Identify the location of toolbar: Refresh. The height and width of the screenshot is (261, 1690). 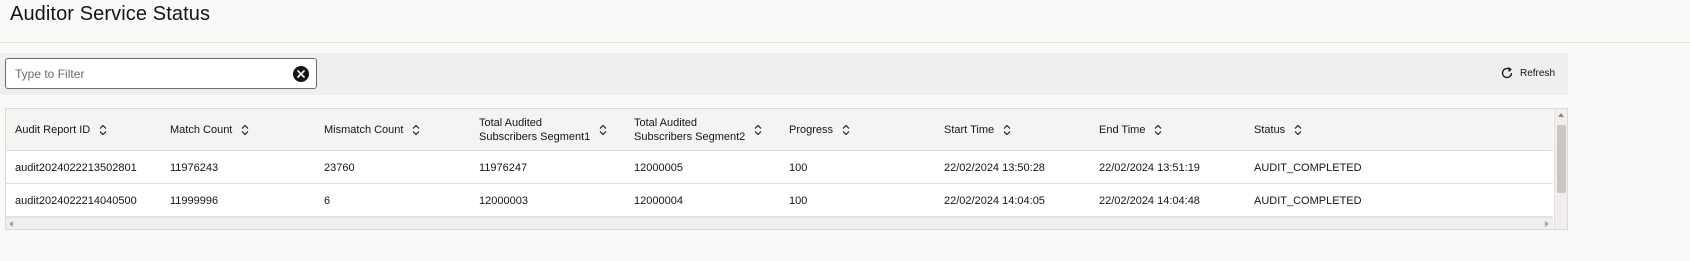
(784, 74).